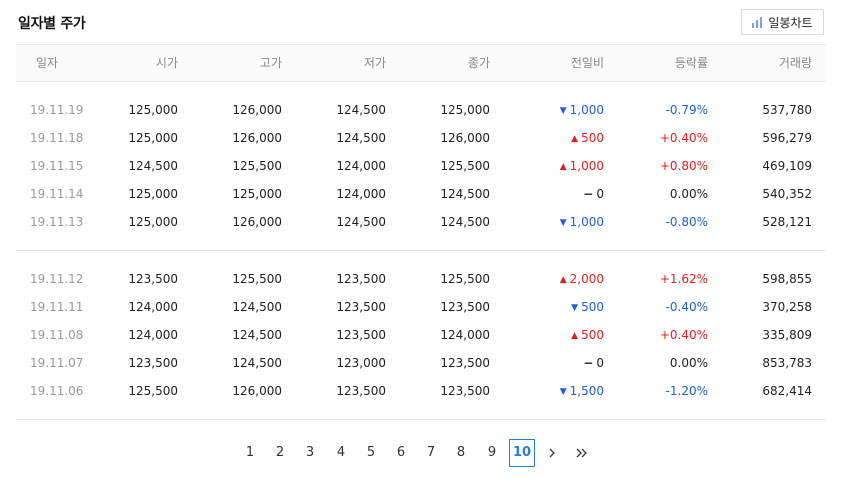  What do you see at coordinates (270, 63) in the screenshot?
I see `col-high: 고가` at bounding box center [270, 63].